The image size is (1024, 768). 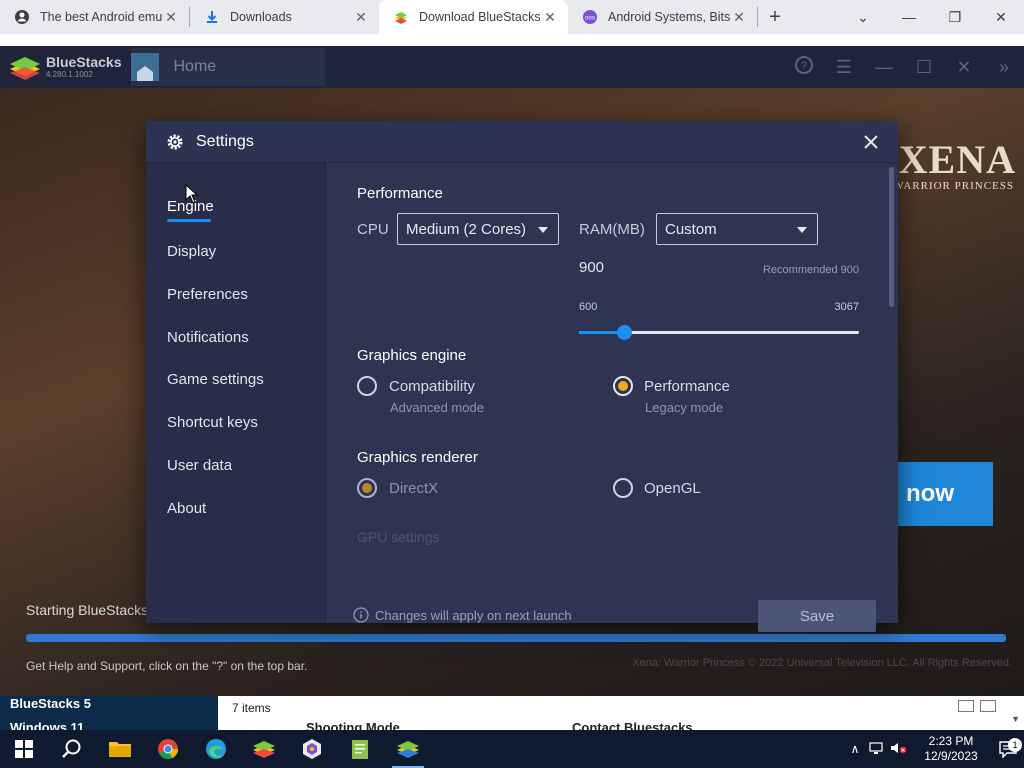 What do you see at coordinates (69, 74) in the screenshot?
I see `app-version: 4.280.1.1002` at bounding box center [69, 74].